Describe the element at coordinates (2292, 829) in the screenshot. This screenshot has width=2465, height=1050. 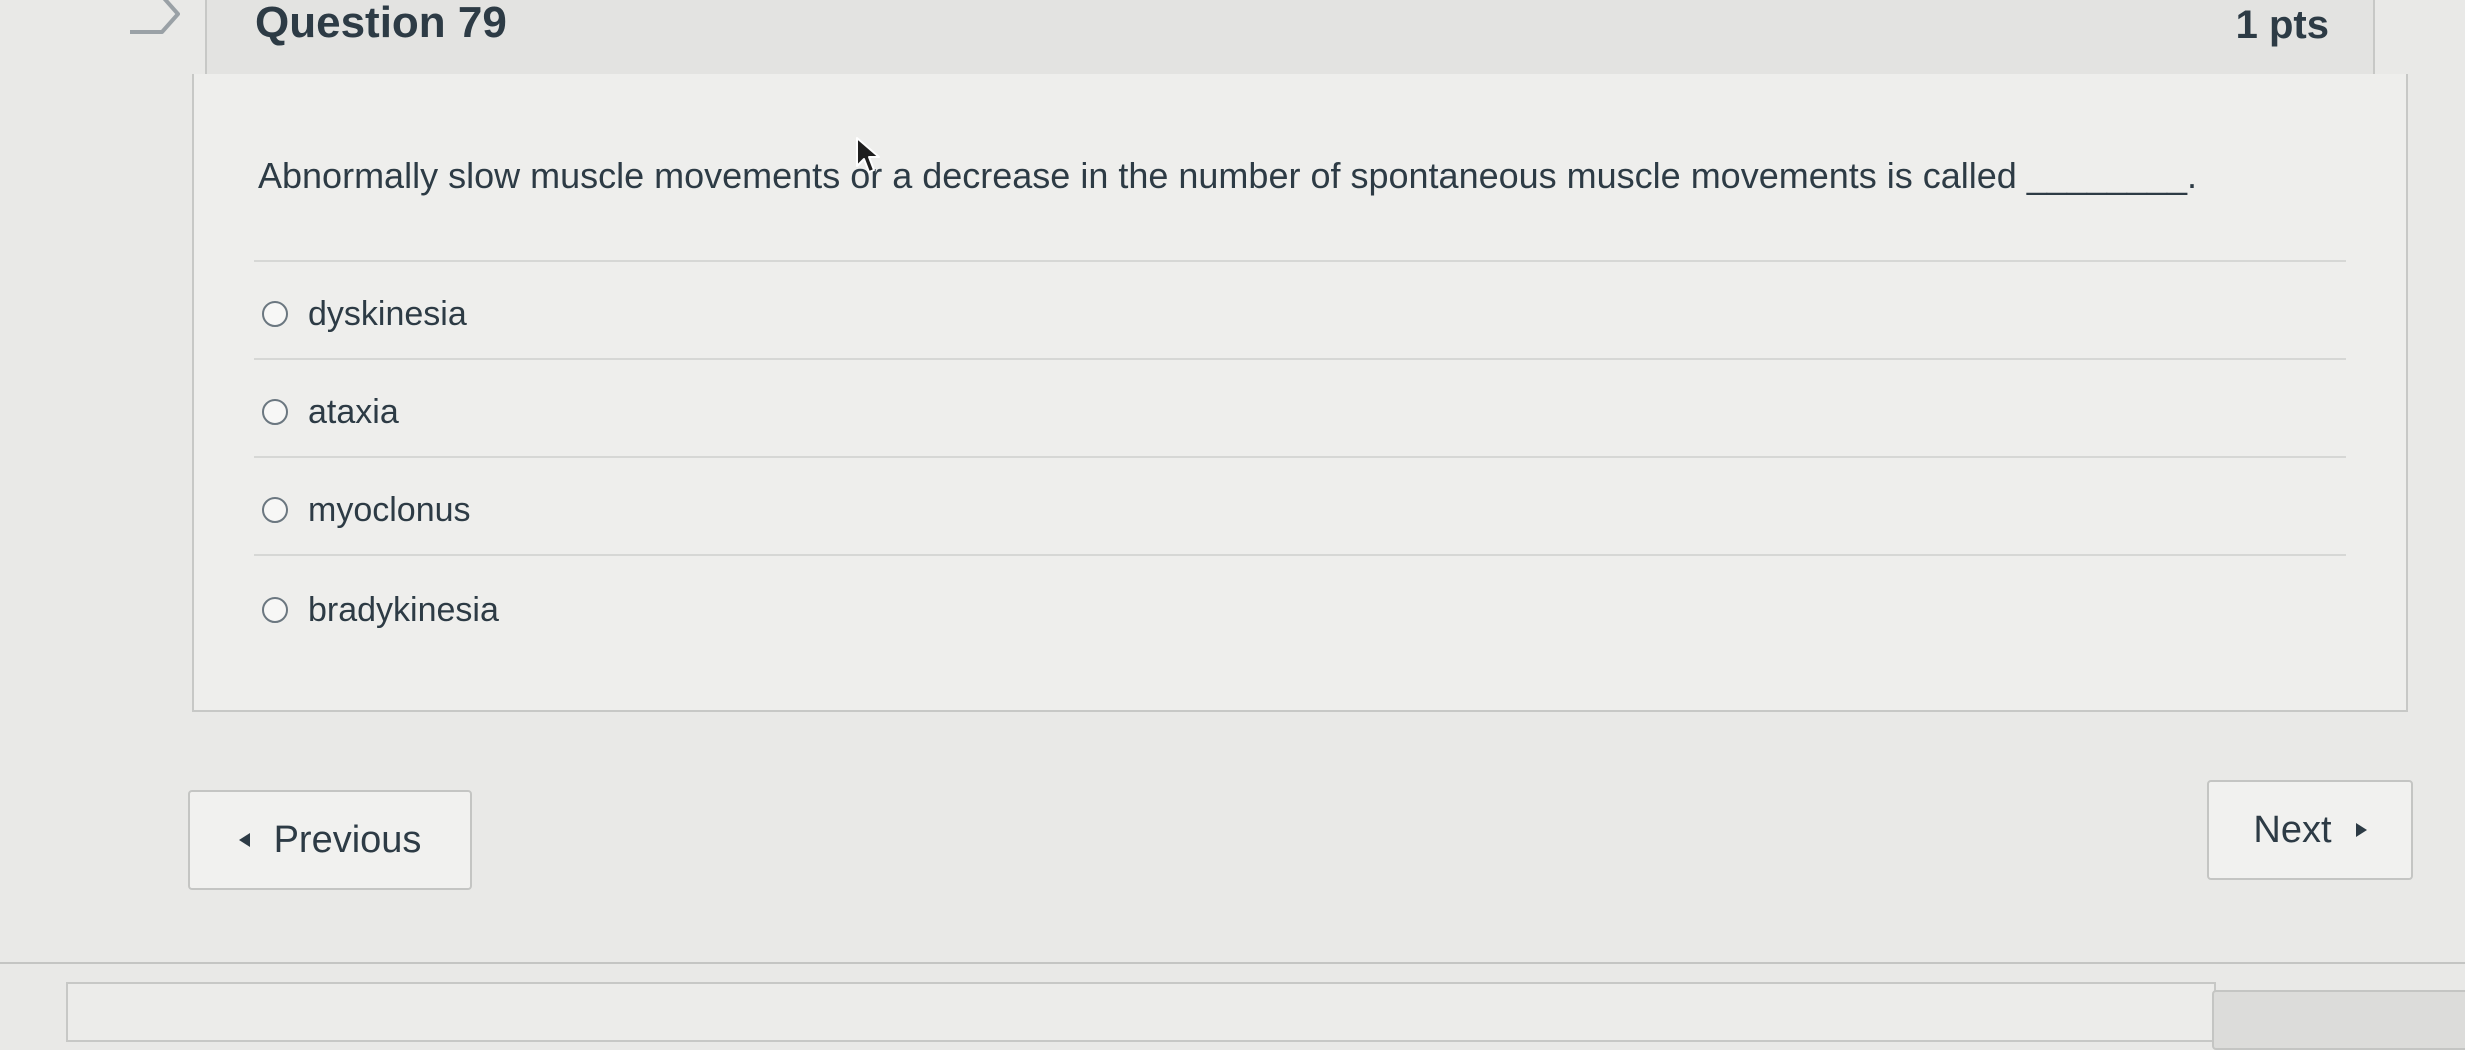
I see `next-label: Next` at that location.